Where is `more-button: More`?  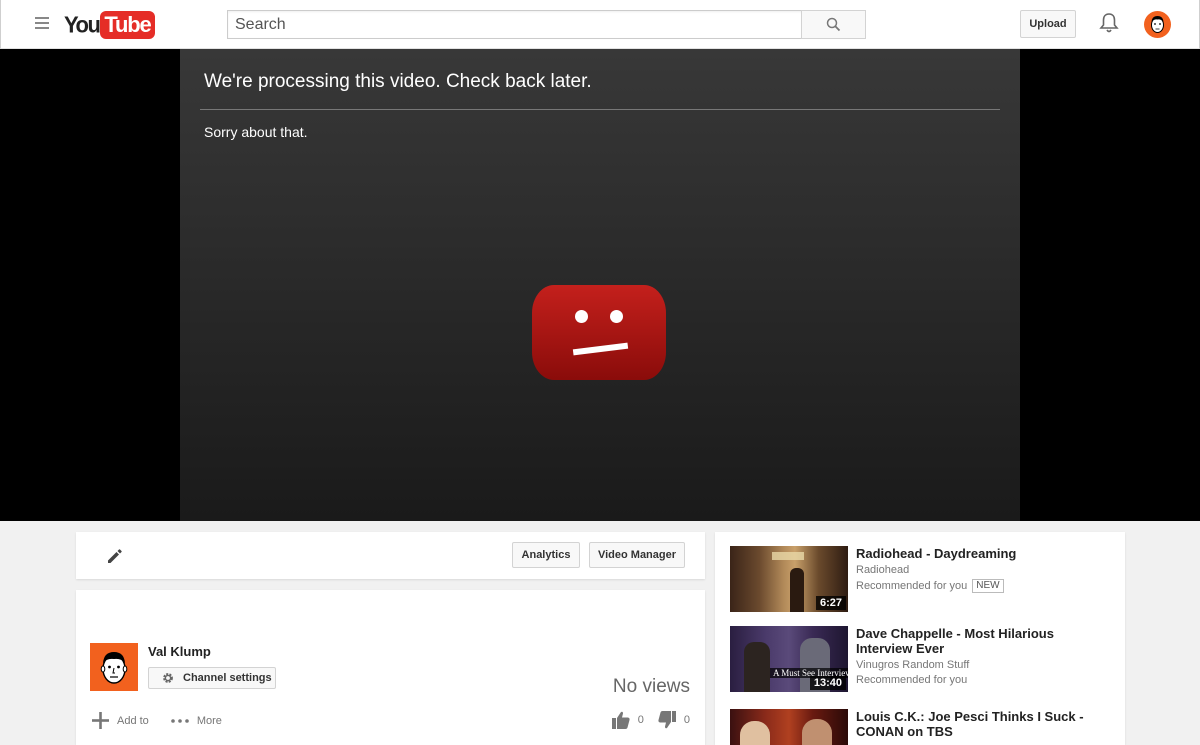
more-button: More is located at coordinates (196, 721).